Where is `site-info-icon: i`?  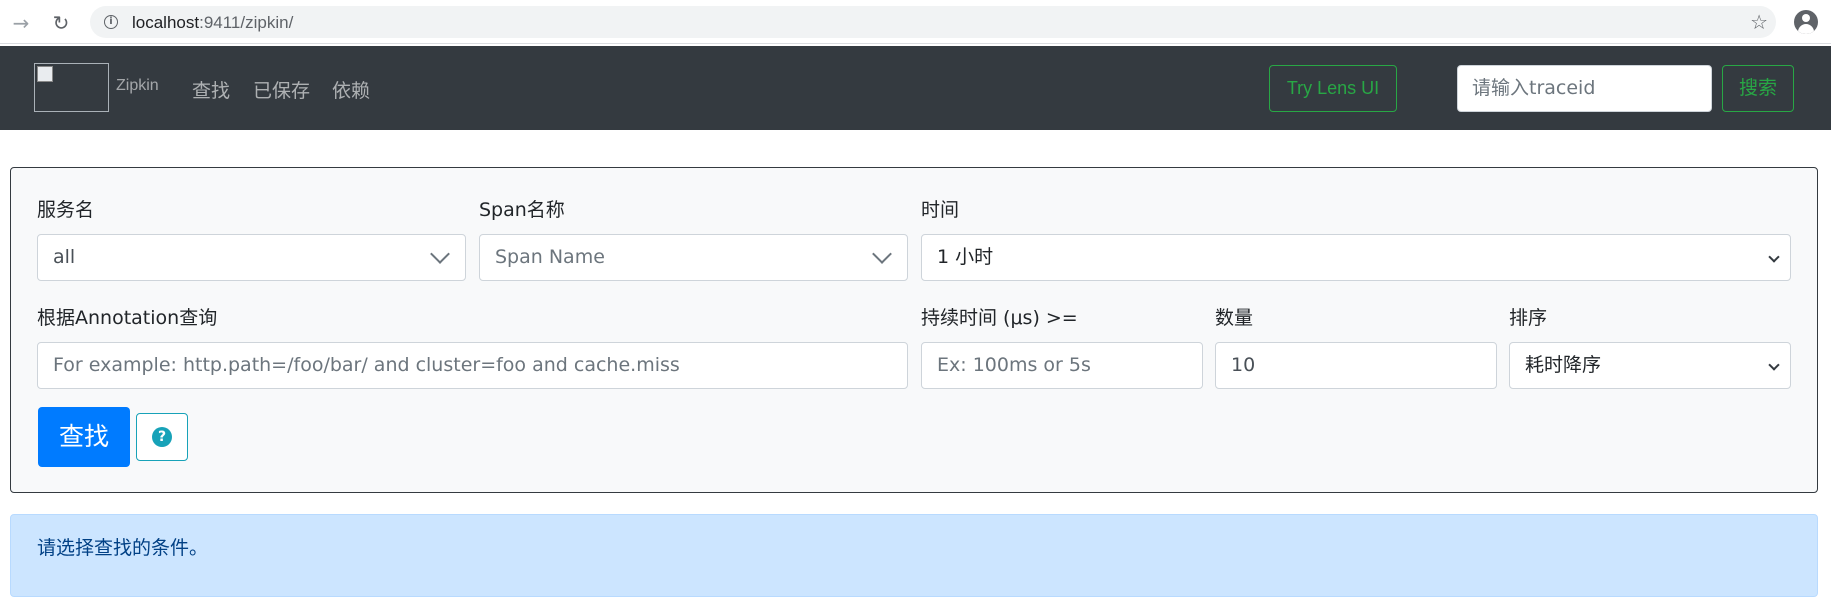
site-info-icon: i is located at coordinates (111, 22).